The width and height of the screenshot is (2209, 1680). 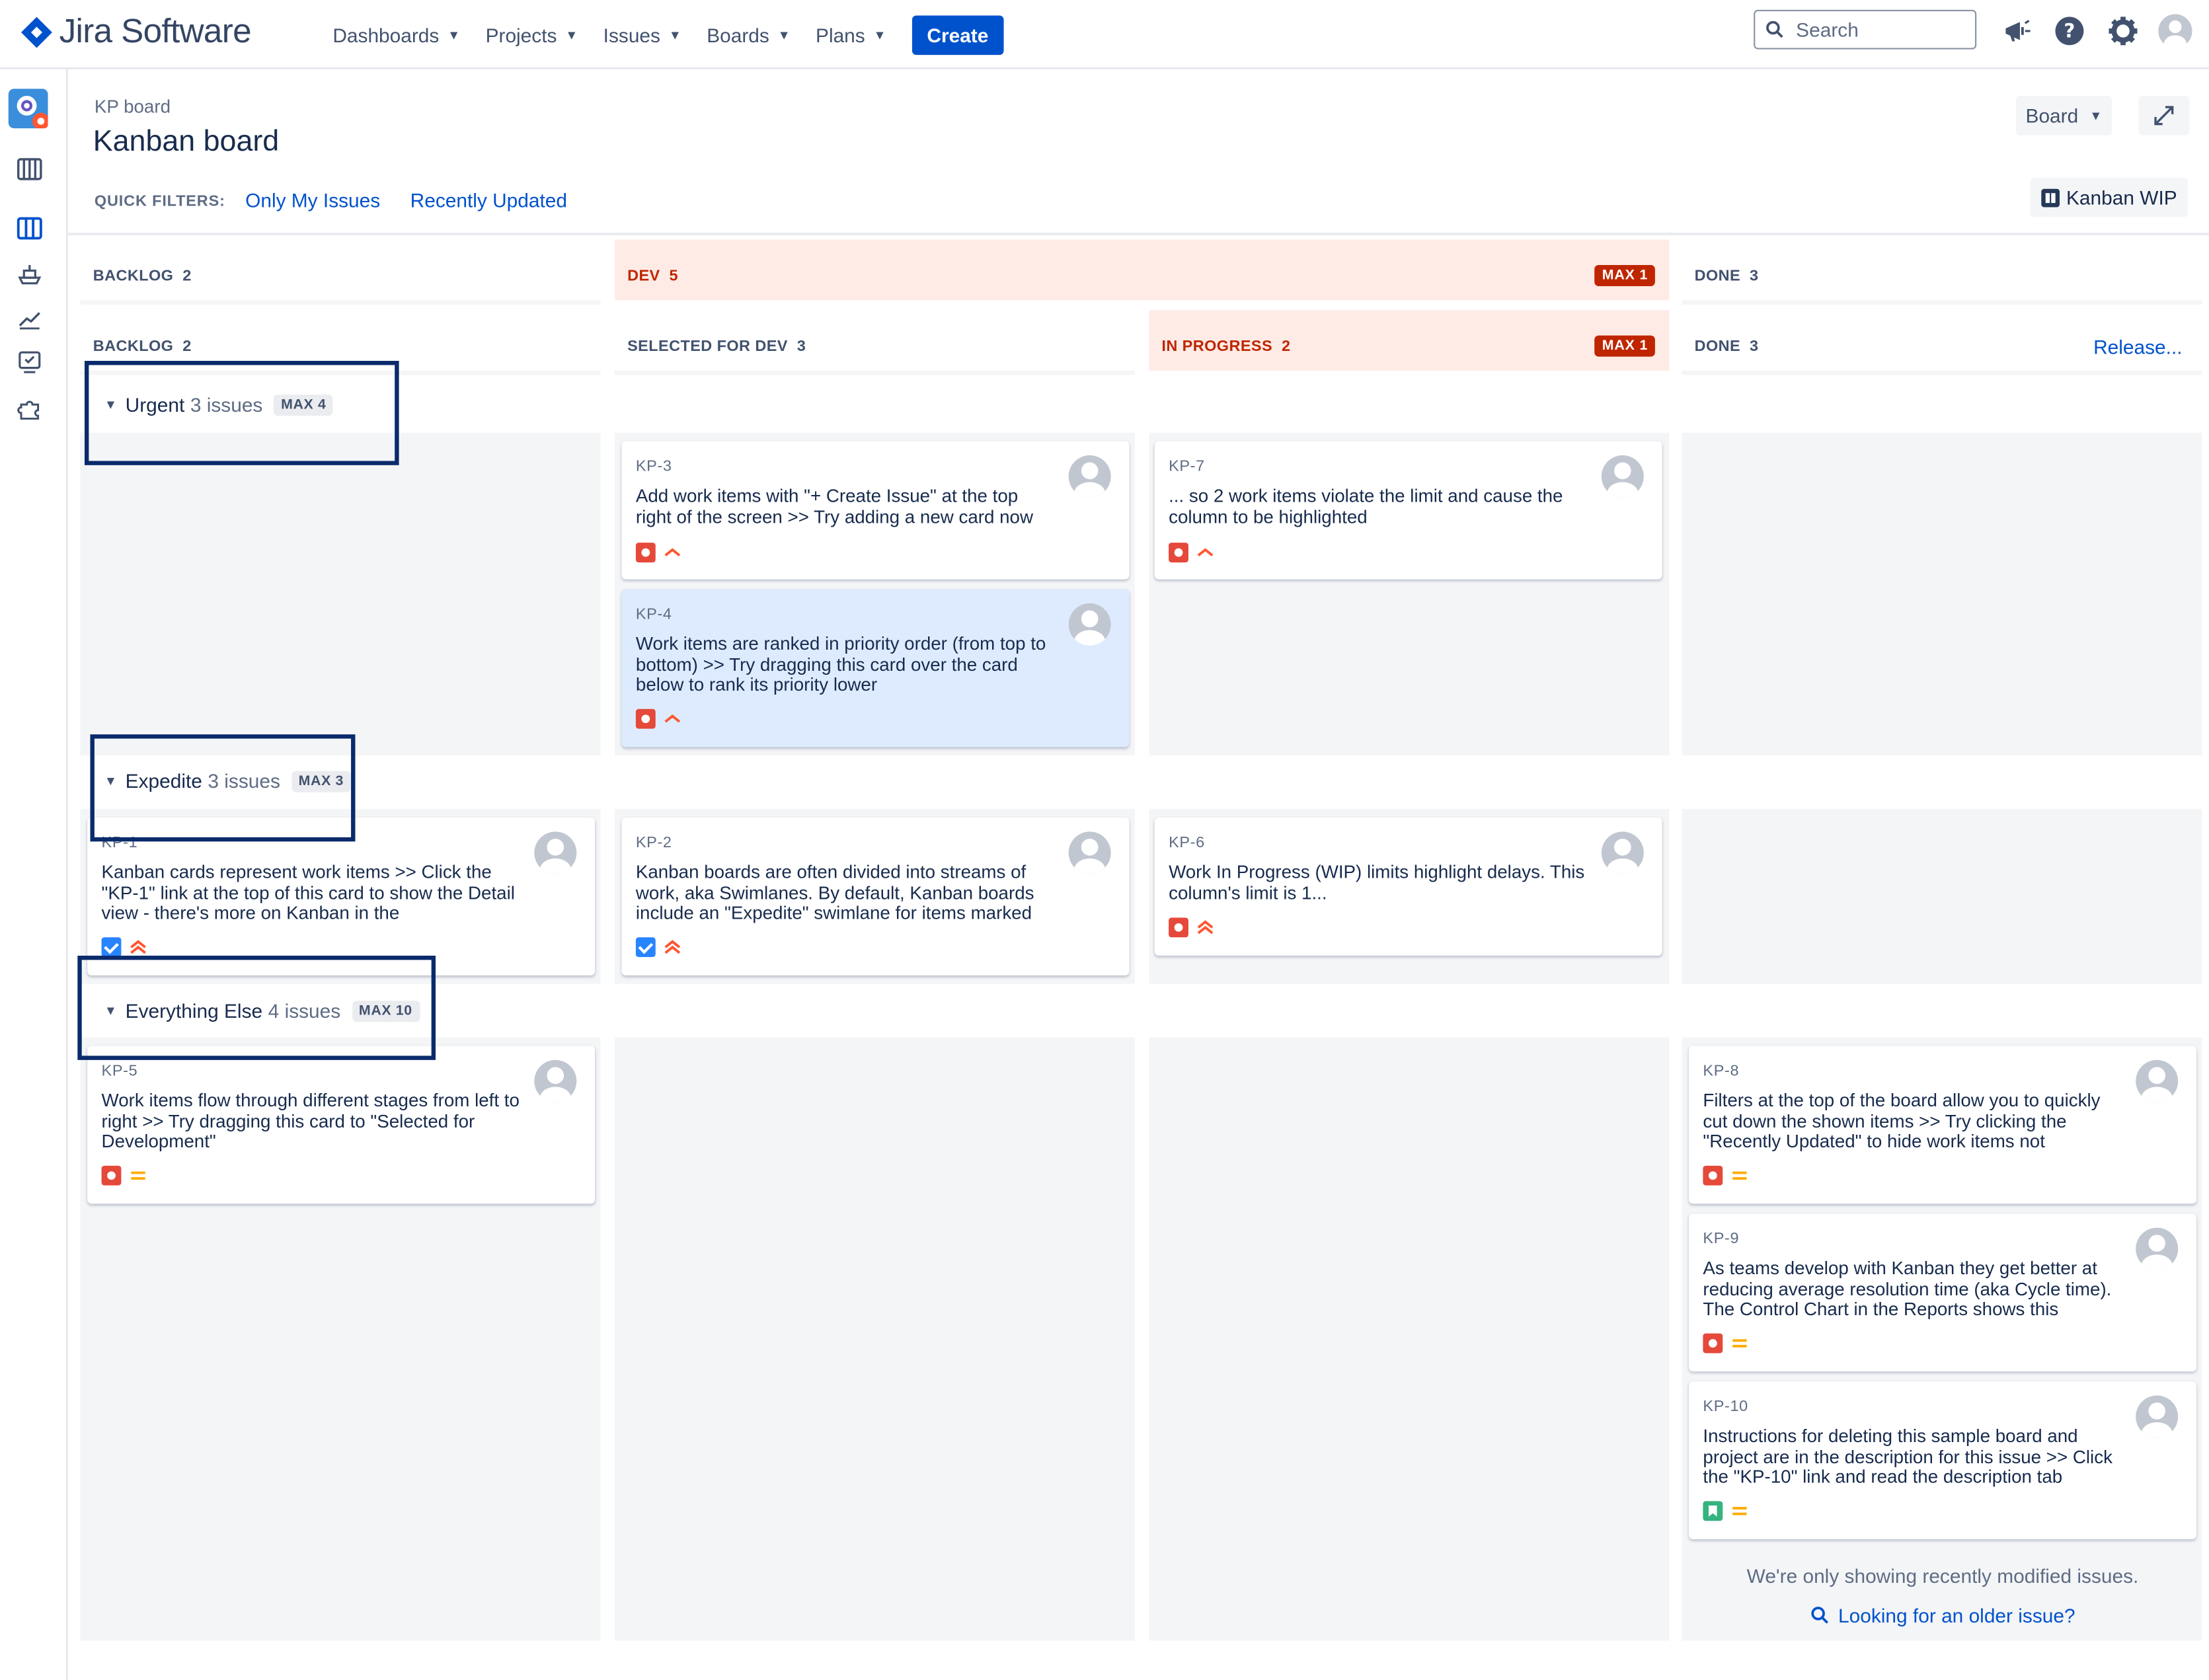 What do you see at coordinates (1880, 29) in the screenshot?
I see `search-input` at bounding box center [1880, 29].